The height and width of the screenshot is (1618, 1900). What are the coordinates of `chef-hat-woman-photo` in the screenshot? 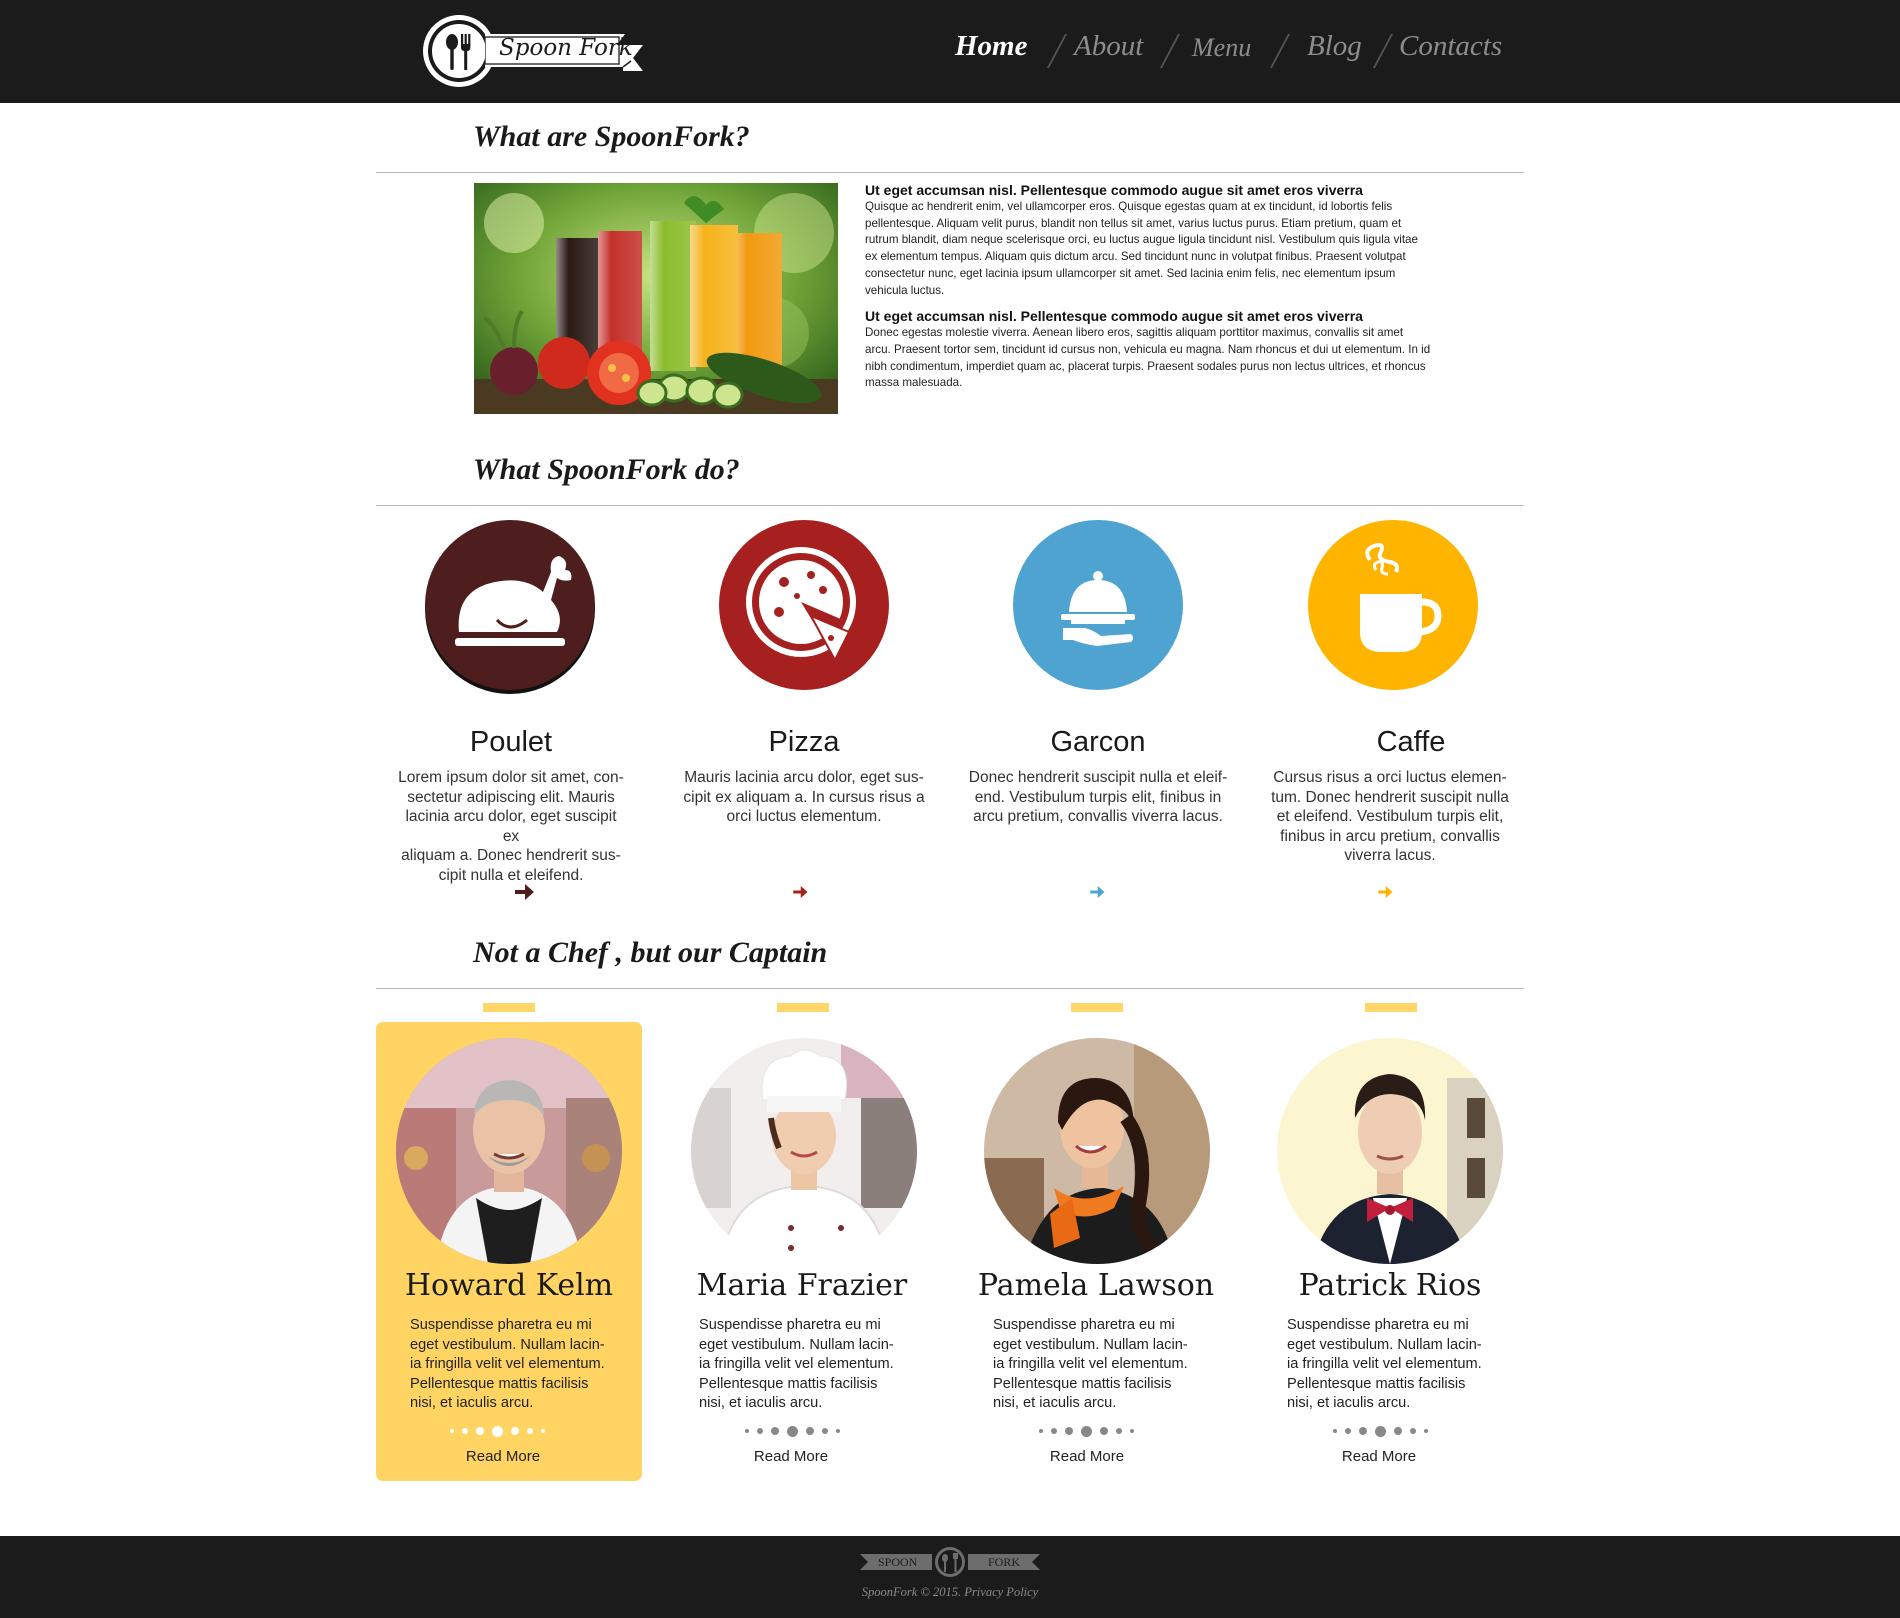 It's located at (804, 1151).